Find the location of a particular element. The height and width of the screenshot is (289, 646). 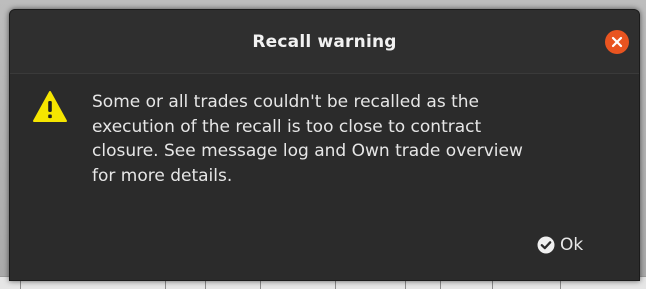

ok-button: Ok is located at coordinates (560, 245).